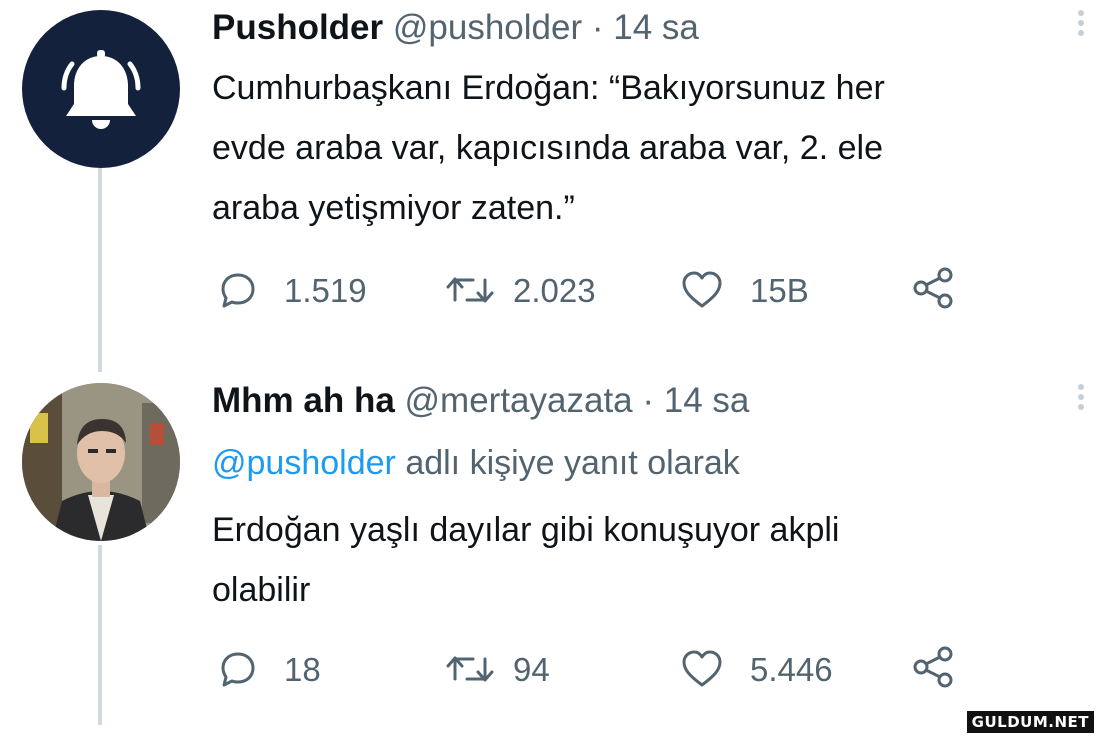  What do you see at coordinates (497, 669) in the screenshot?
I see `retweet-button: 94` at bounding box center [497, 669].